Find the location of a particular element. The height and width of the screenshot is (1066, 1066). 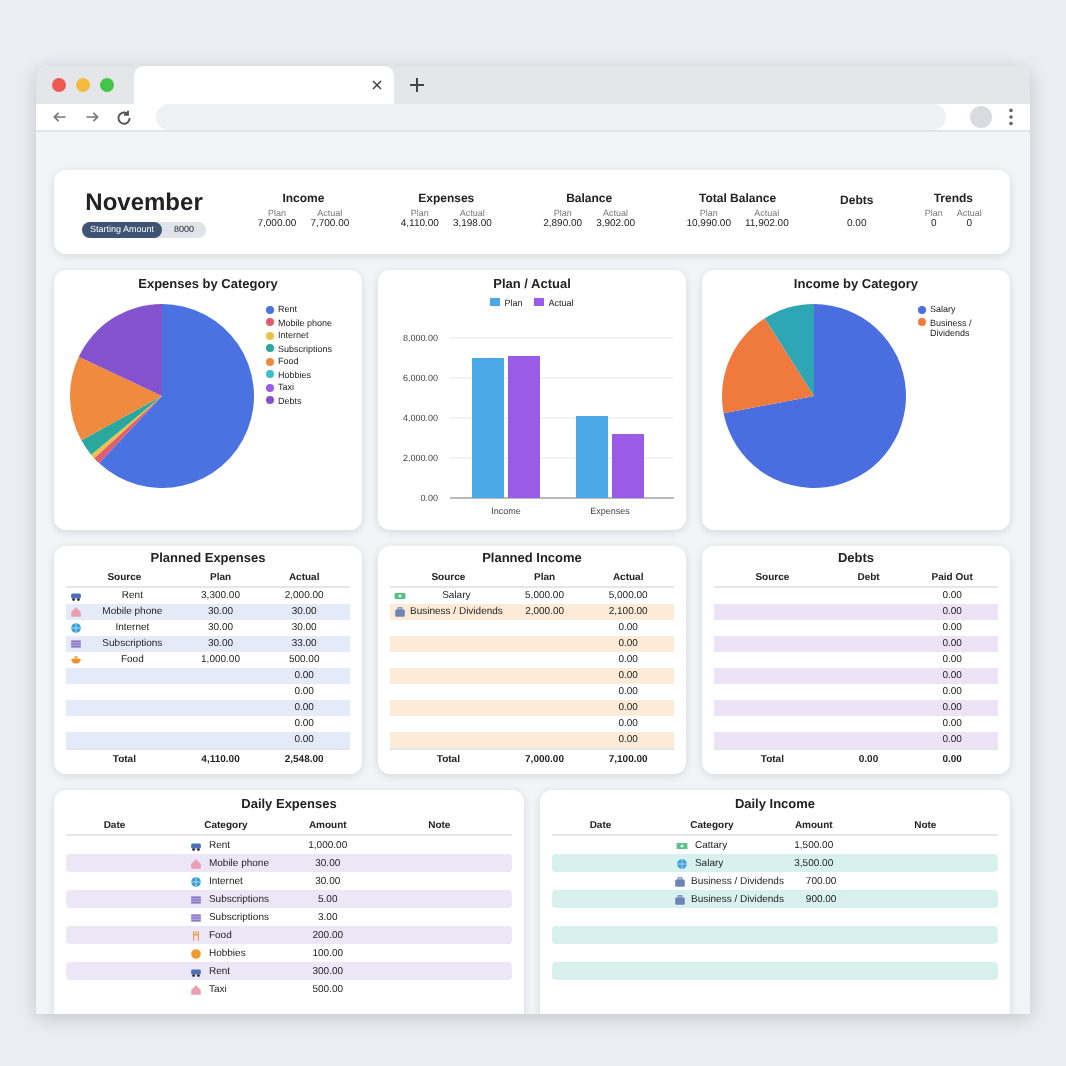

bowl-icon is located at coordinates (76, 660).